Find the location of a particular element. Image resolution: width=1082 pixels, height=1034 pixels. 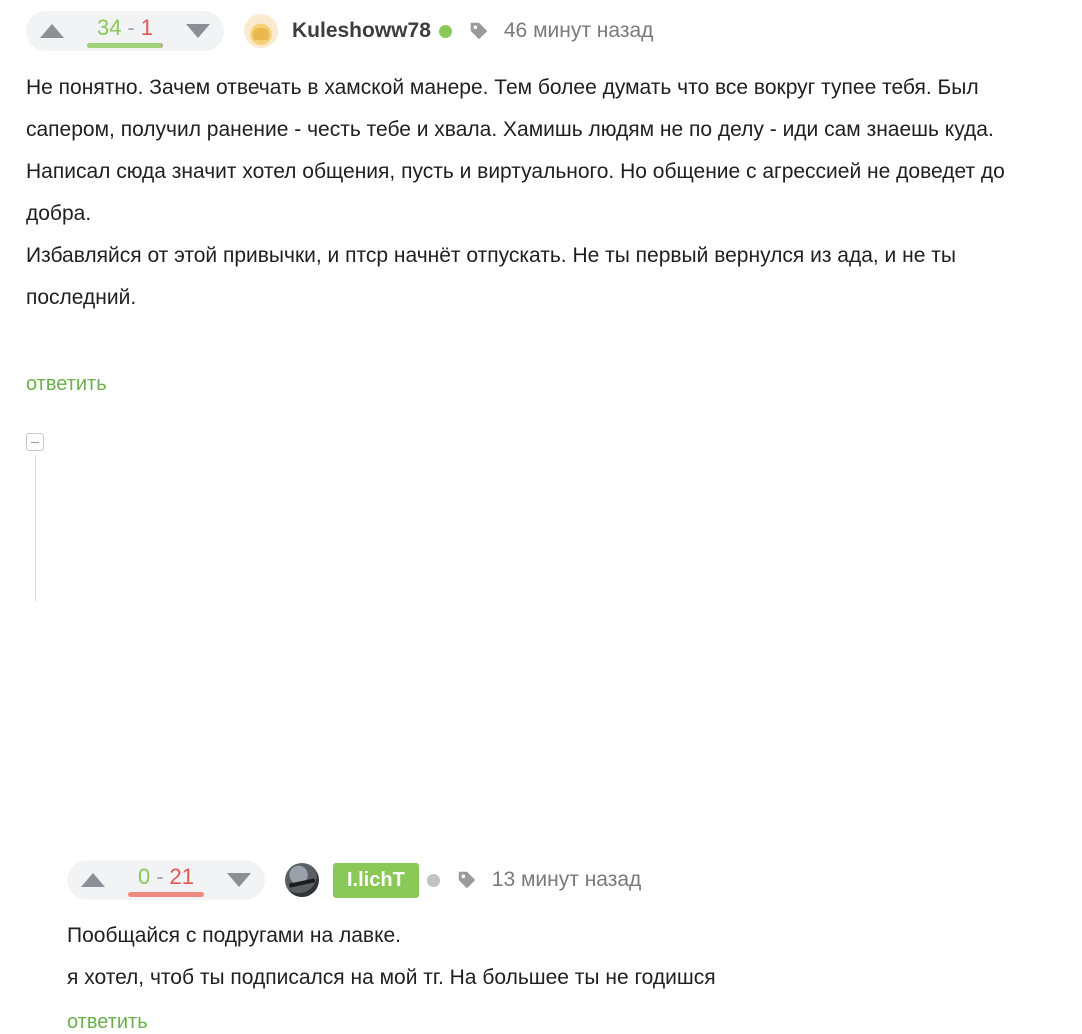

rating-score: 34-1 is located at coordinates (125, 28).